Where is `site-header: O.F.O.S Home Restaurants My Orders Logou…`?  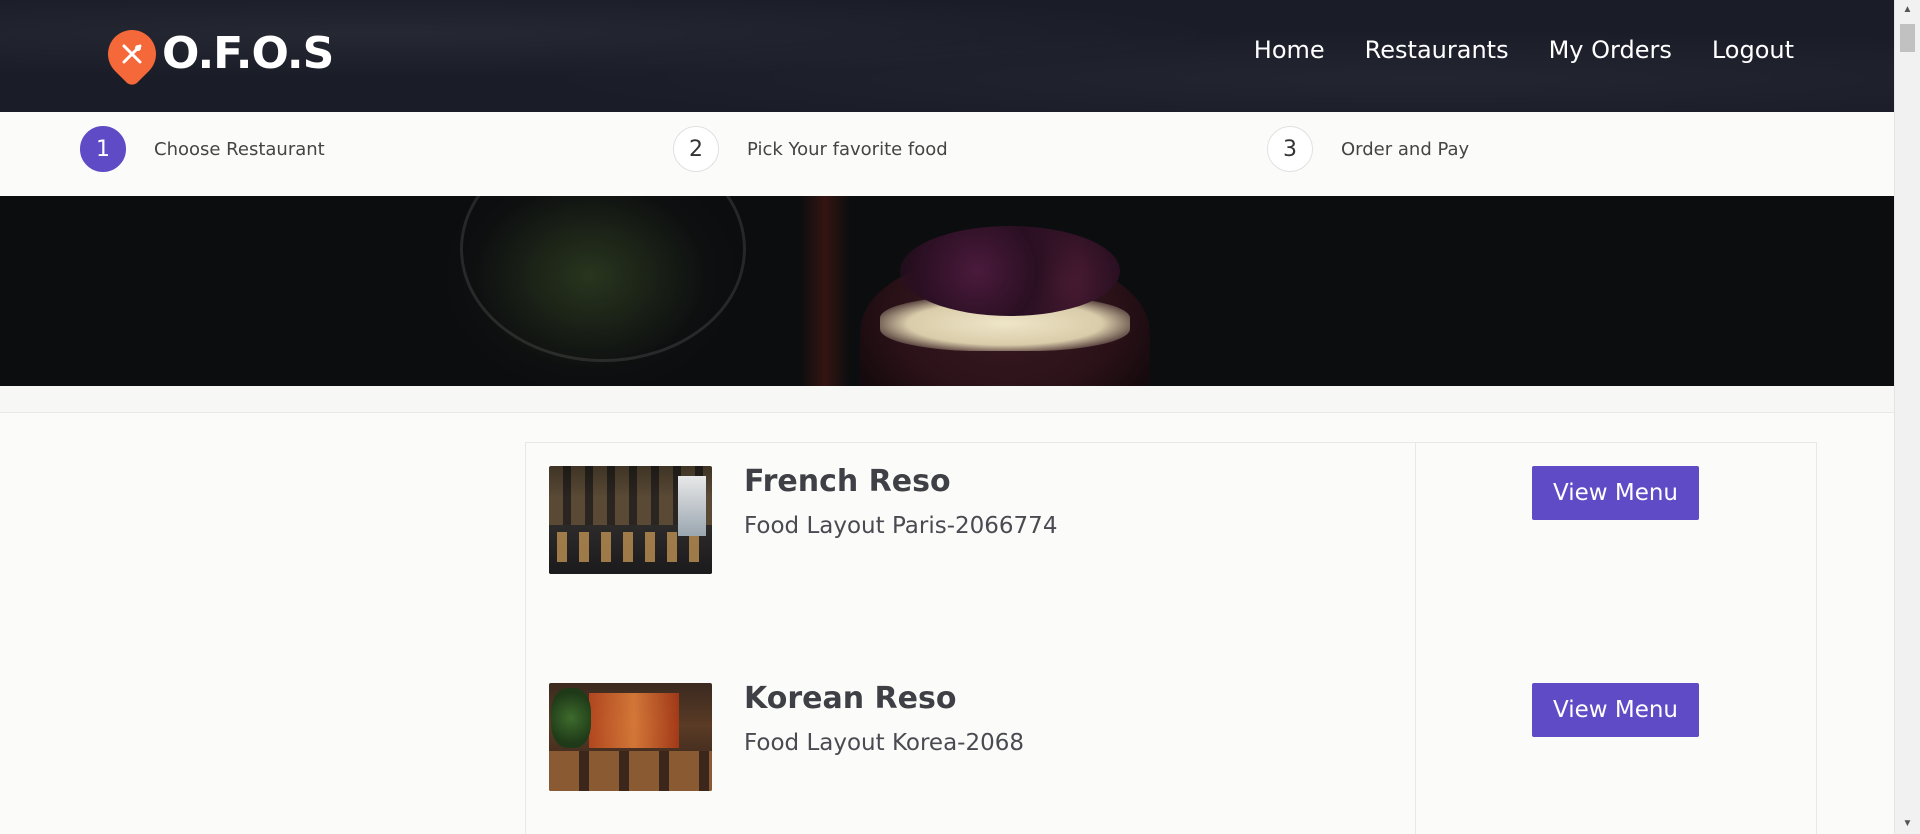
site-header: O.F.O.S Home Restaurants My Orders Logou… is located at coordinates (947, 56).